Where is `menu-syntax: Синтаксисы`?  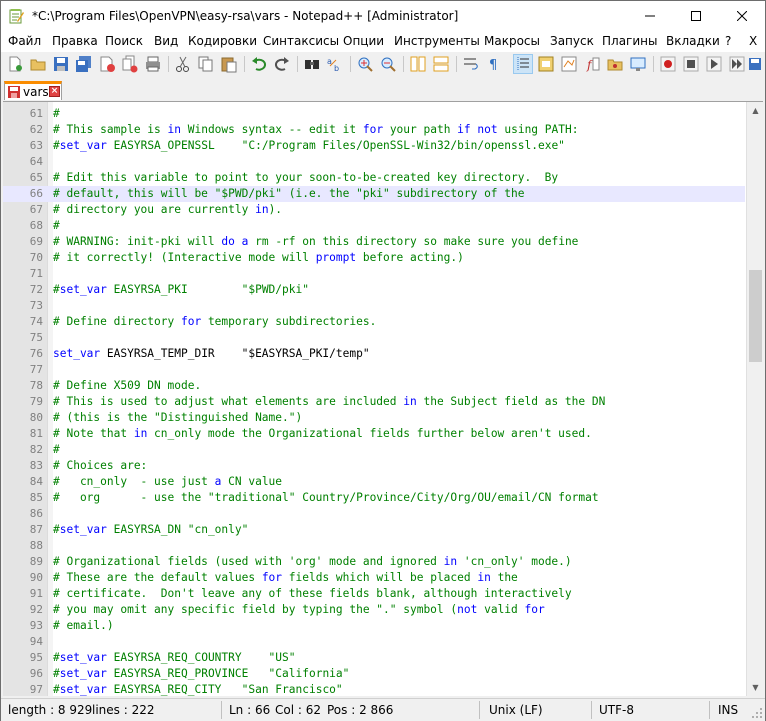
menu-syntax: Синтаксисы is located at coordinates (301, 41).